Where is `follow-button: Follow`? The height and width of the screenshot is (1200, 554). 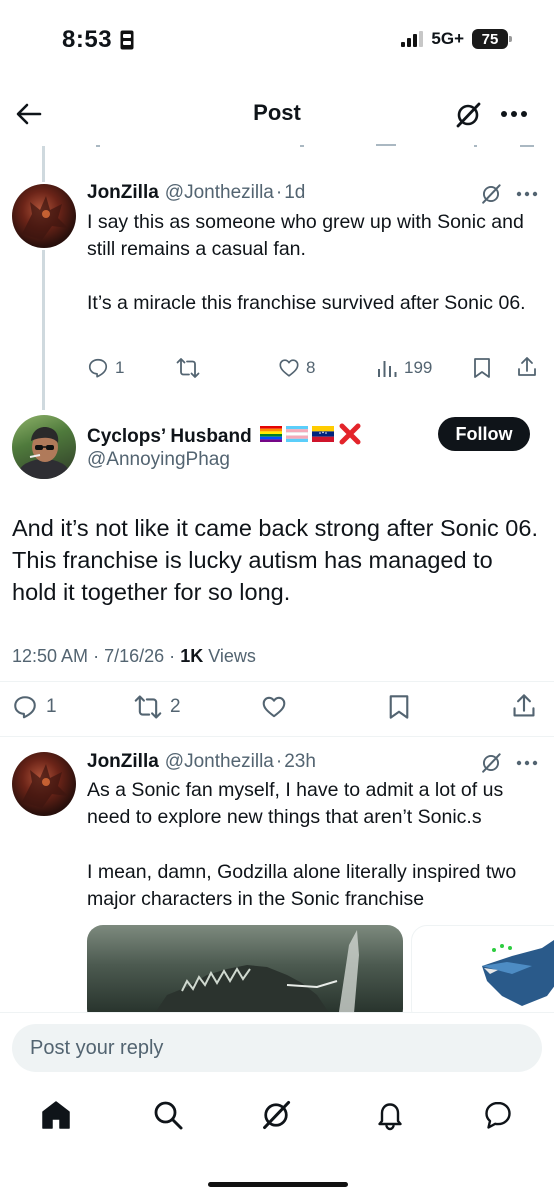 follow-button: Follow is located at coordinates (484, 434).